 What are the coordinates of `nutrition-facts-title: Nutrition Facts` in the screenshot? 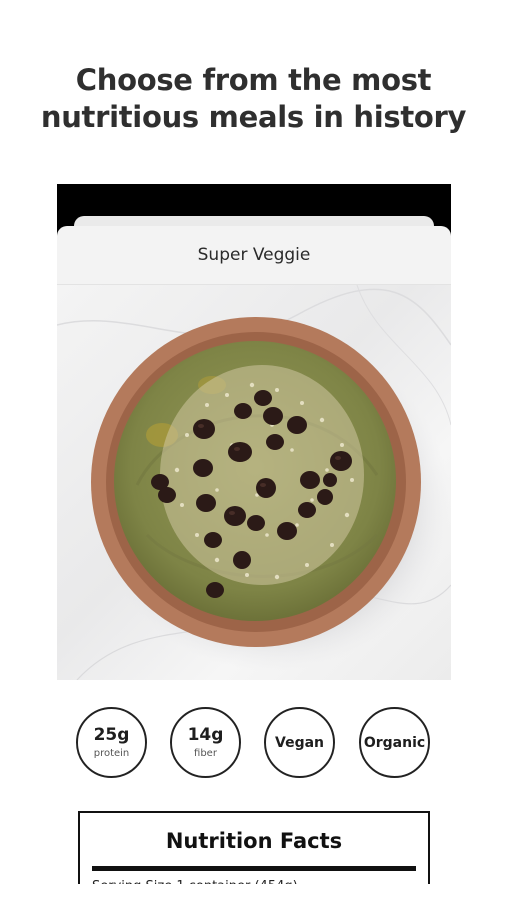 It's located at (254, 841).